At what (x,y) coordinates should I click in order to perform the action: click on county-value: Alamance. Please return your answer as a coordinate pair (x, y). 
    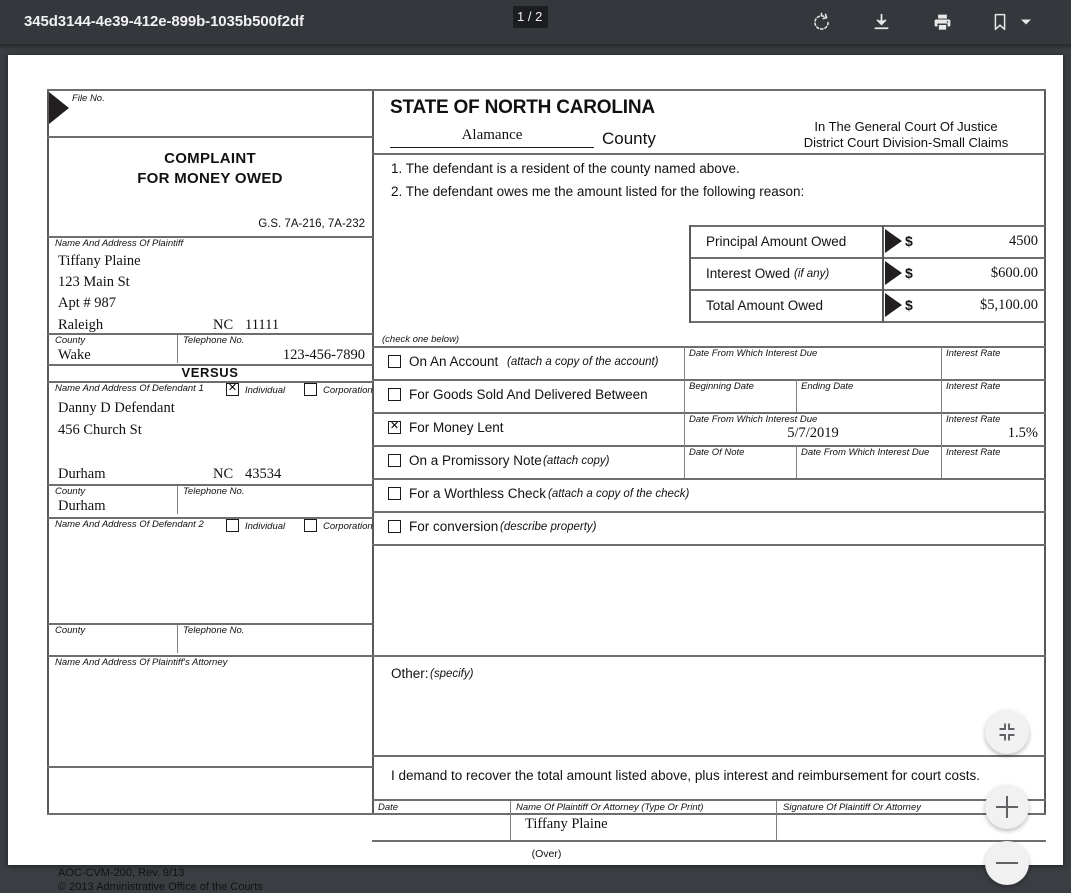
    Looking at the image, I should click on (492, 135).